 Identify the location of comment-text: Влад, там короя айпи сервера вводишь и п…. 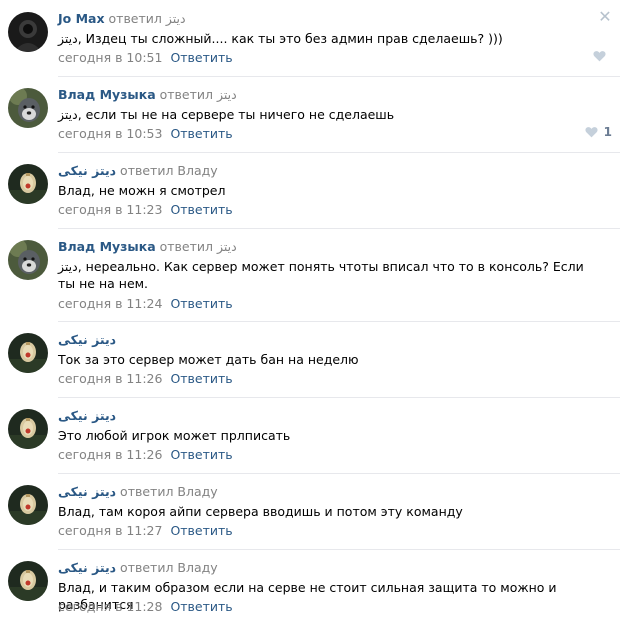
(260, 511).